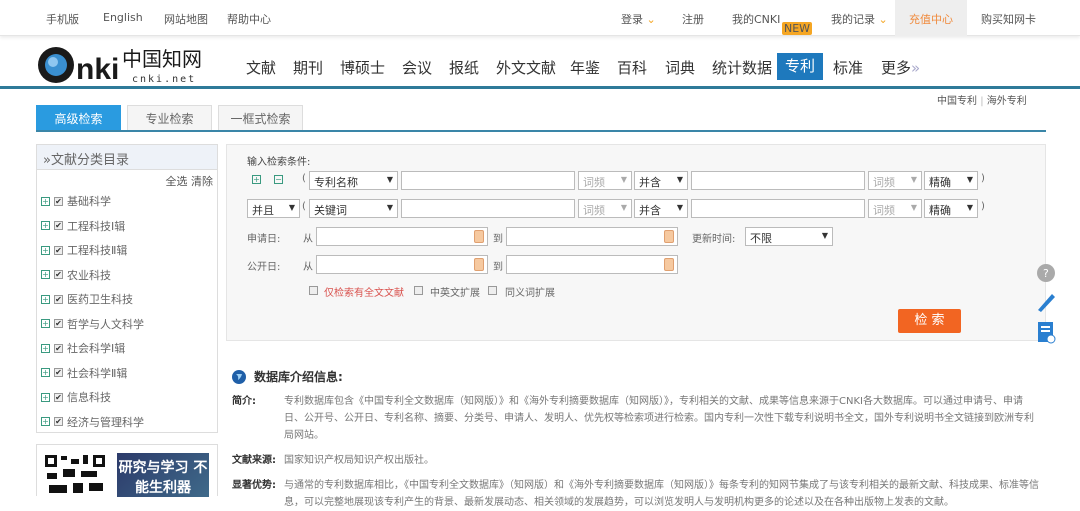  I want to click on update-time-select: 不限, so click(789, 236).